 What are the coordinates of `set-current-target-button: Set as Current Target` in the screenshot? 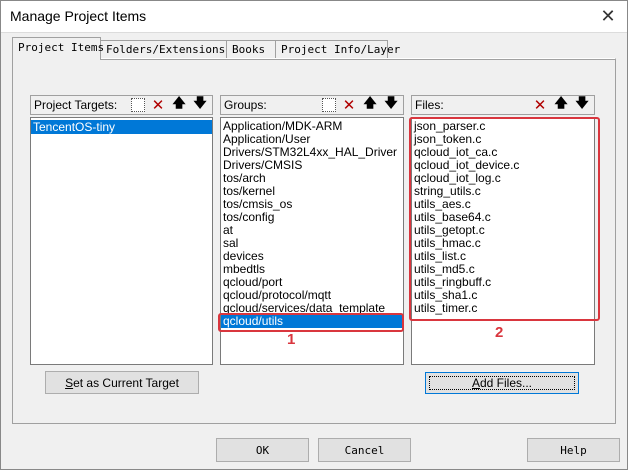 It's located at (122, 382).